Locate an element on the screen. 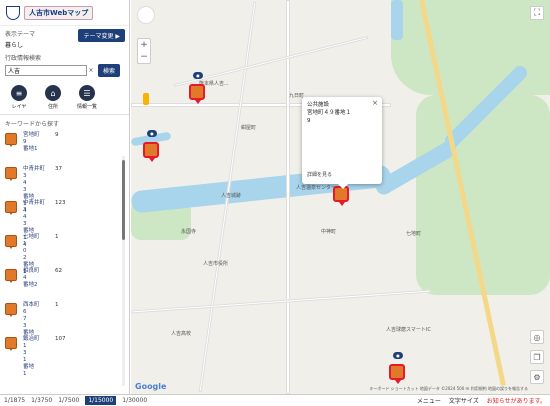  tool-buttons: ≡ レイヤ ⌂ 住所 ☰ 情報一覧 is located at coordinates (64, 97).